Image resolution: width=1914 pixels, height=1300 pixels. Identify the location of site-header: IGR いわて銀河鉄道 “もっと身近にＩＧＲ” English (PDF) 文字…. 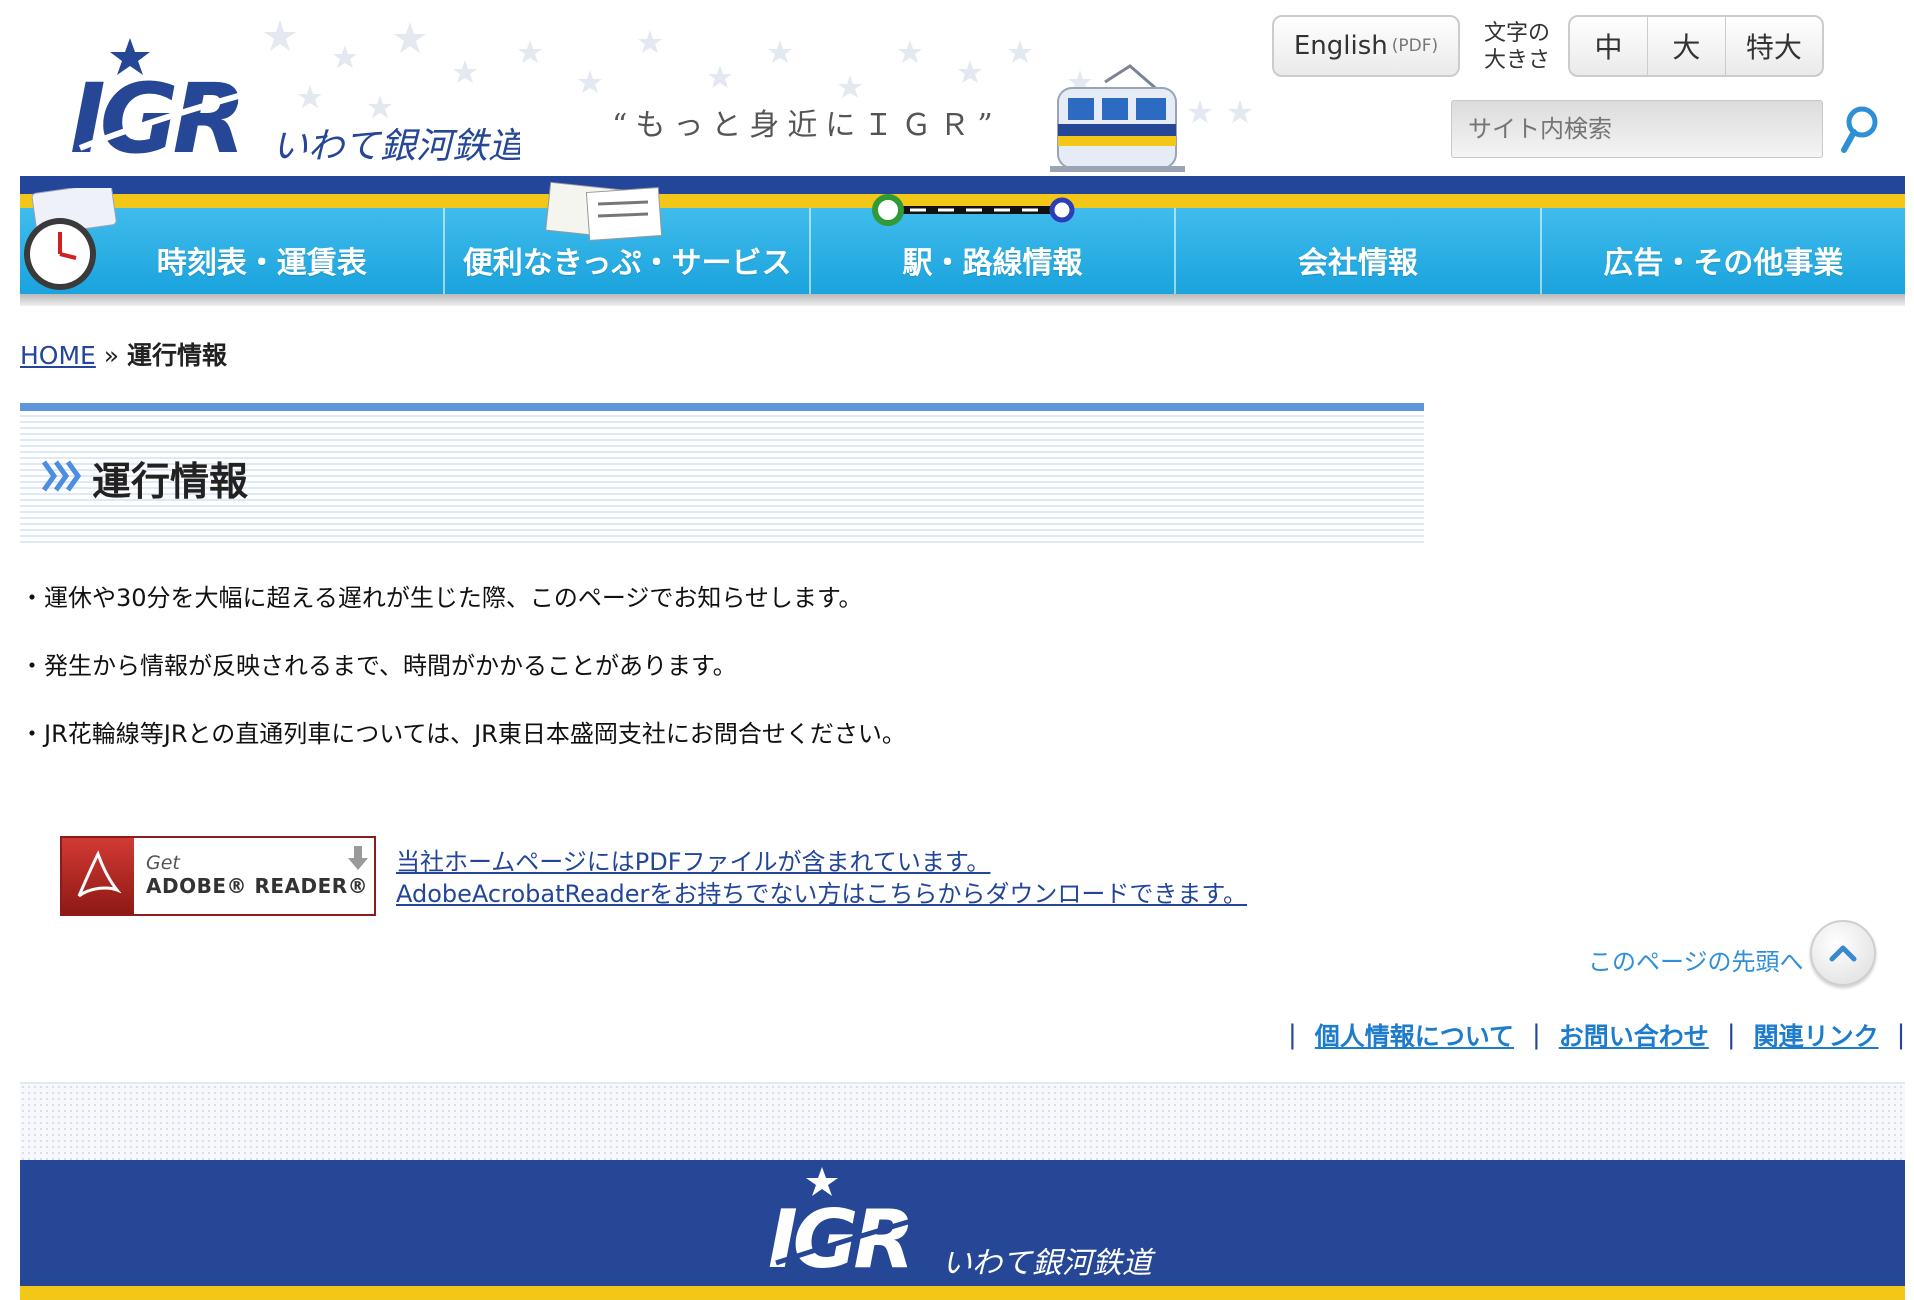
(957, 88).